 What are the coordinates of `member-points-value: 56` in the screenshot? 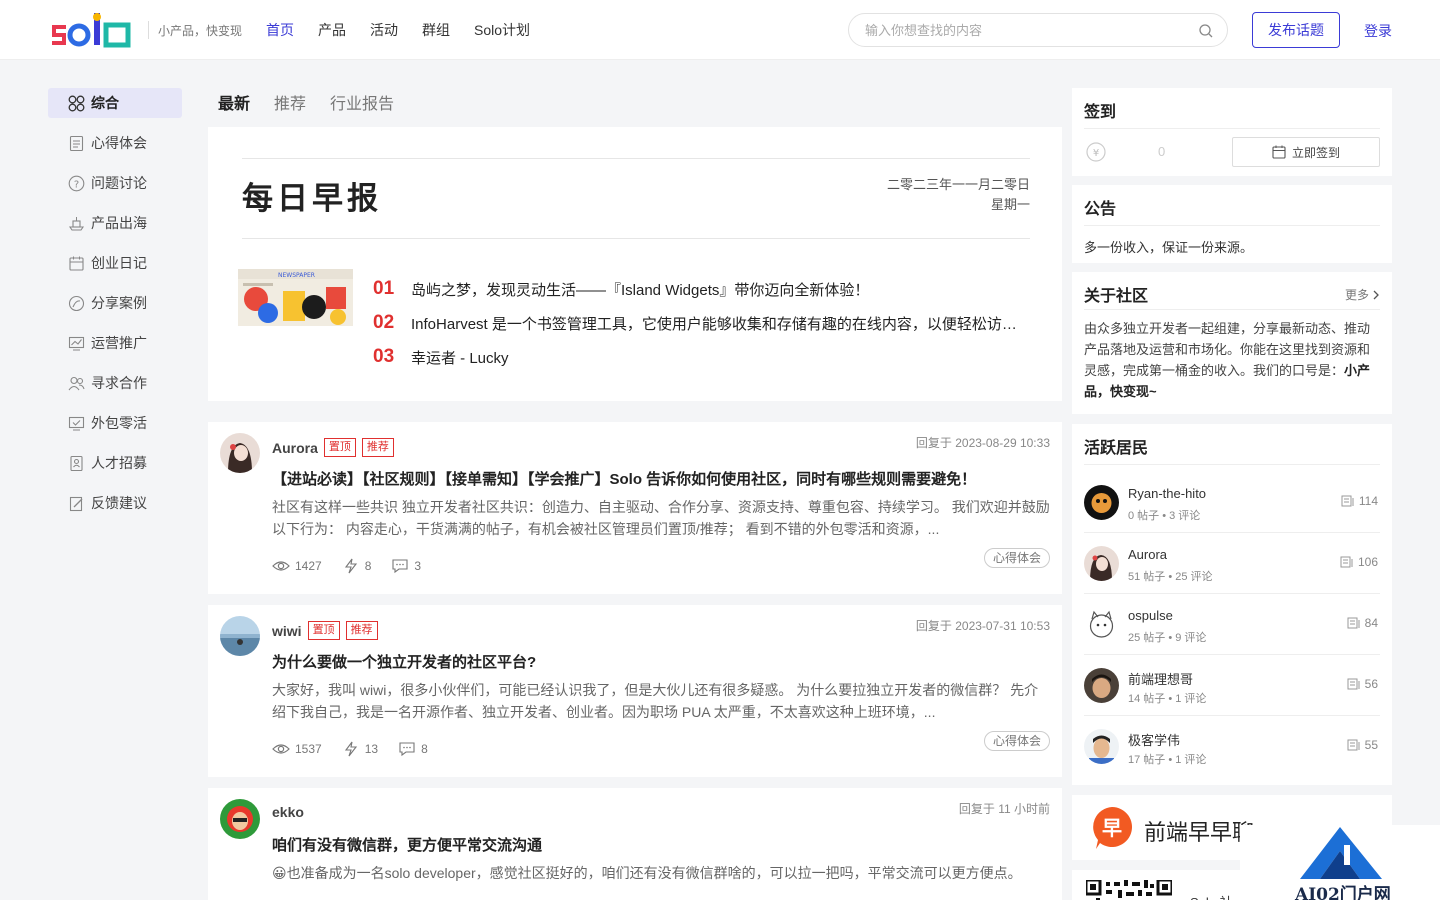 It's located at (1371, 684).